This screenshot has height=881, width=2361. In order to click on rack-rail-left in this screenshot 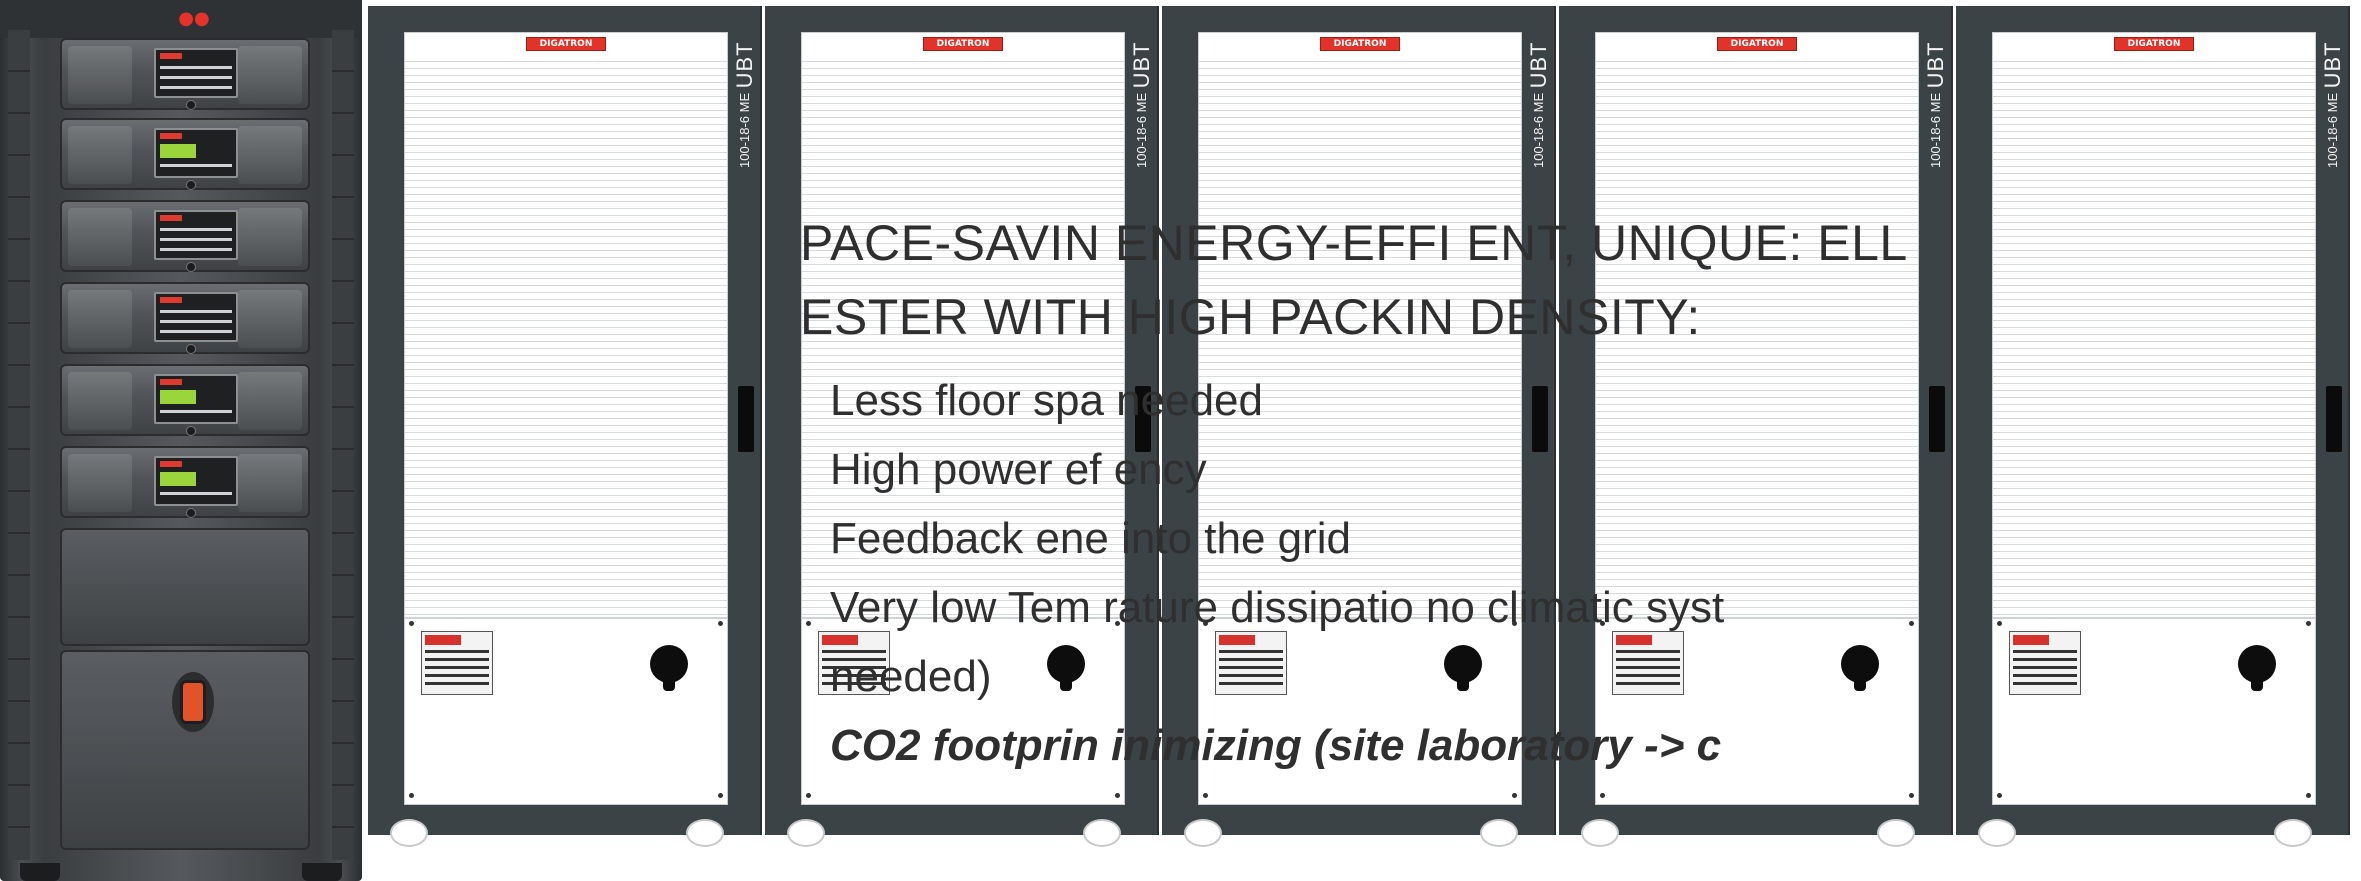, I will do `click(19, 445)`.